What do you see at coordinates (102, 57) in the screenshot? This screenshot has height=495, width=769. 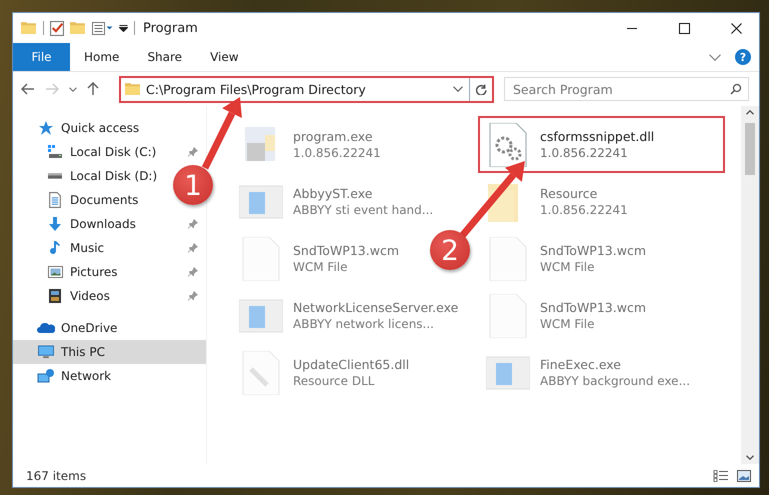 I see `ribbon-tab: Home` at bounding box center [102, 57].